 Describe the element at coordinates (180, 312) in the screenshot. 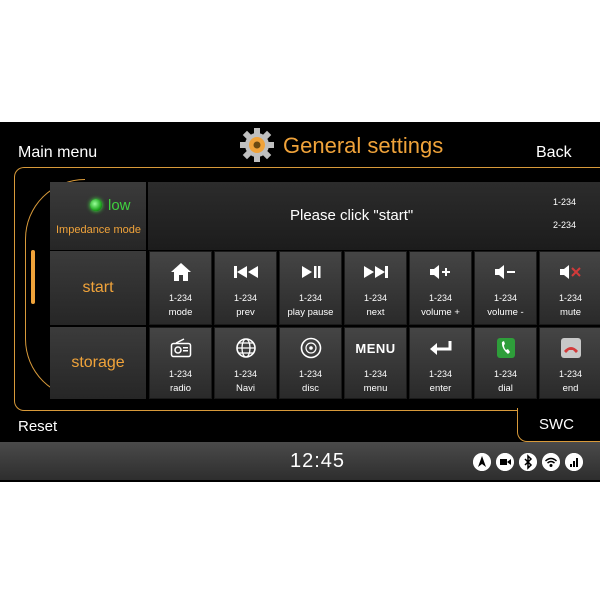

I see `button-label: mode` at that location.